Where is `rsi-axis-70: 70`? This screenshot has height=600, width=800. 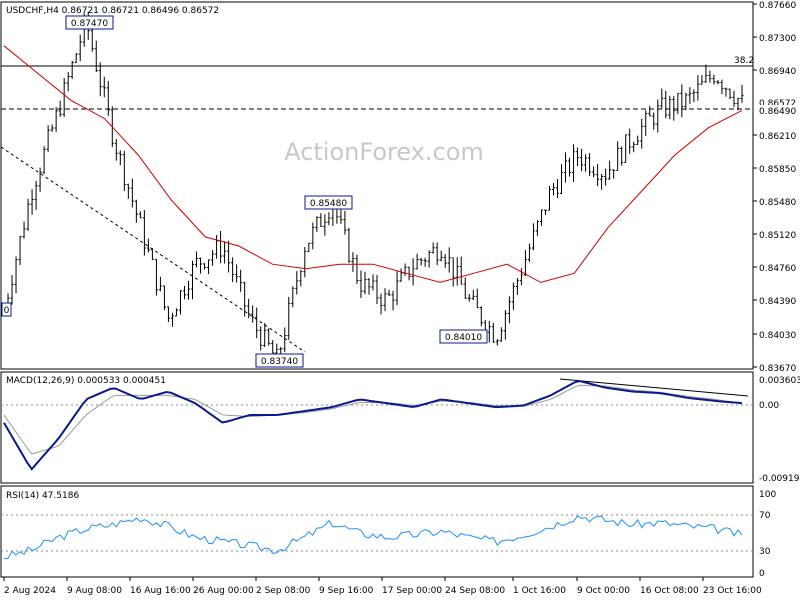 rsi-axis-70: 70 is located at coordinates (765, 516).